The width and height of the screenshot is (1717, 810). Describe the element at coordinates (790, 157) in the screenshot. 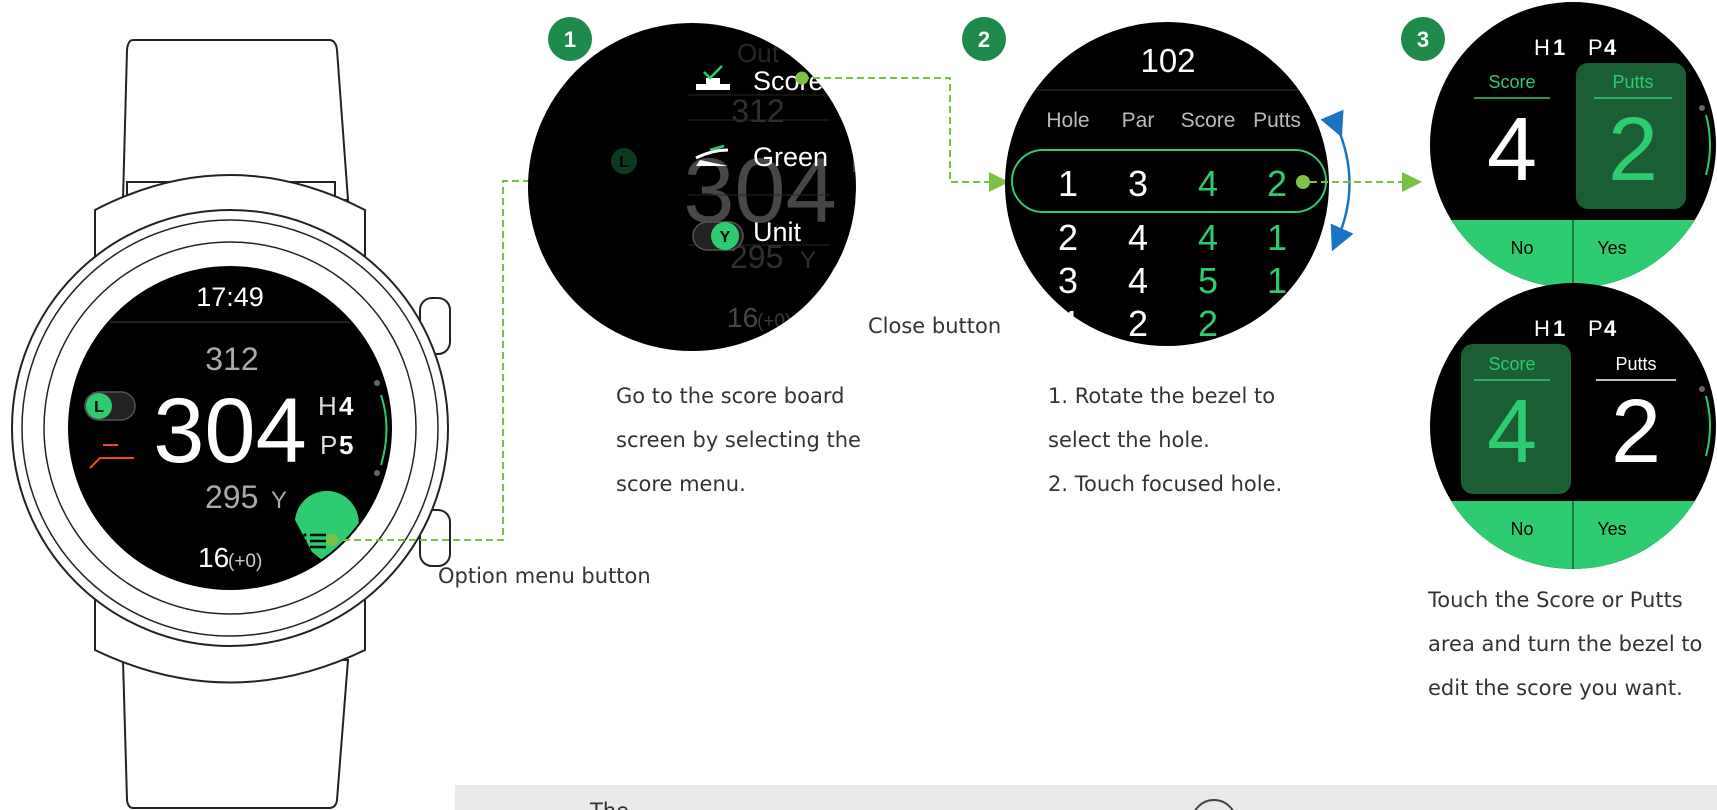

I see `menu-green-label: Green` at that location.